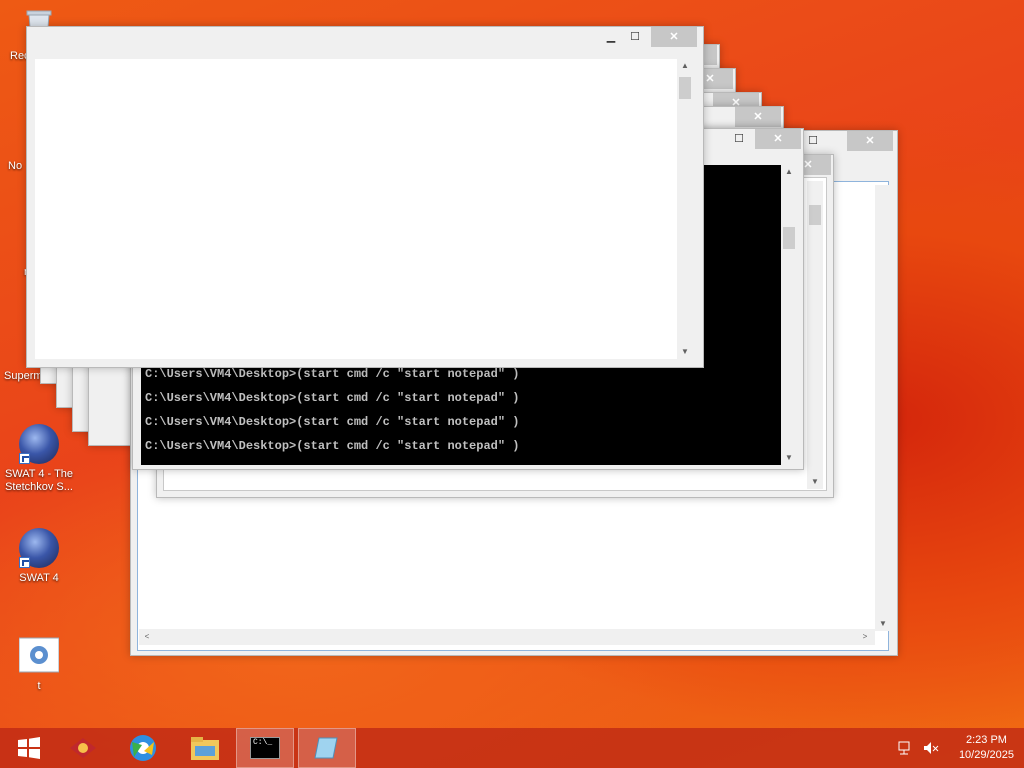 Image resolution: width=1024 pixels, height=768 pixels. Describe the element at coordinates (147, 637) in the screenshot. I see `scroll-left-button: <` at that location.